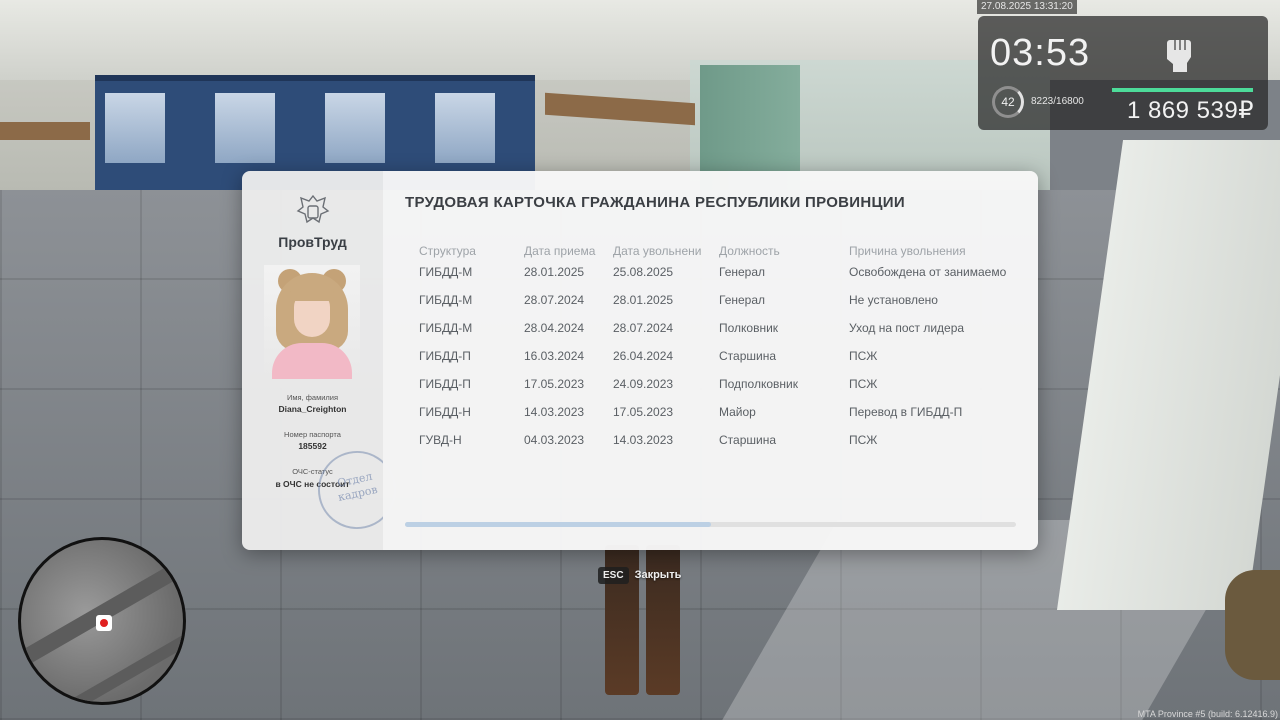 This screenshot has height=720, width=1280. What do you see at coordinates (643, 328) in the screenshot?
I see `cell-dismissal-date: 28.07.2024` at bounding box center [643, 328].